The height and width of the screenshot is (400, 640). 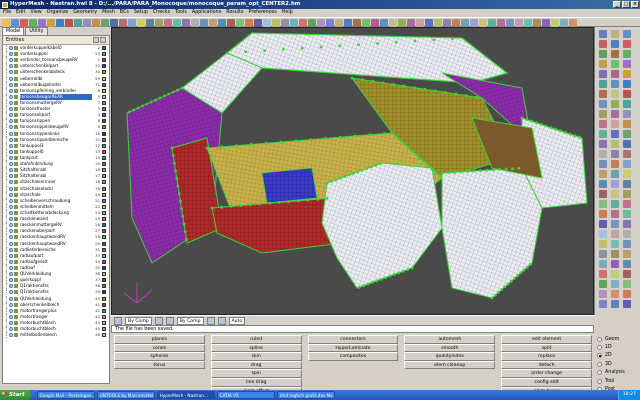 What do you see at coordinates (206, 13) in the screenshot?
I see `menu-applications: Applications` at bounding box center [206, 13].